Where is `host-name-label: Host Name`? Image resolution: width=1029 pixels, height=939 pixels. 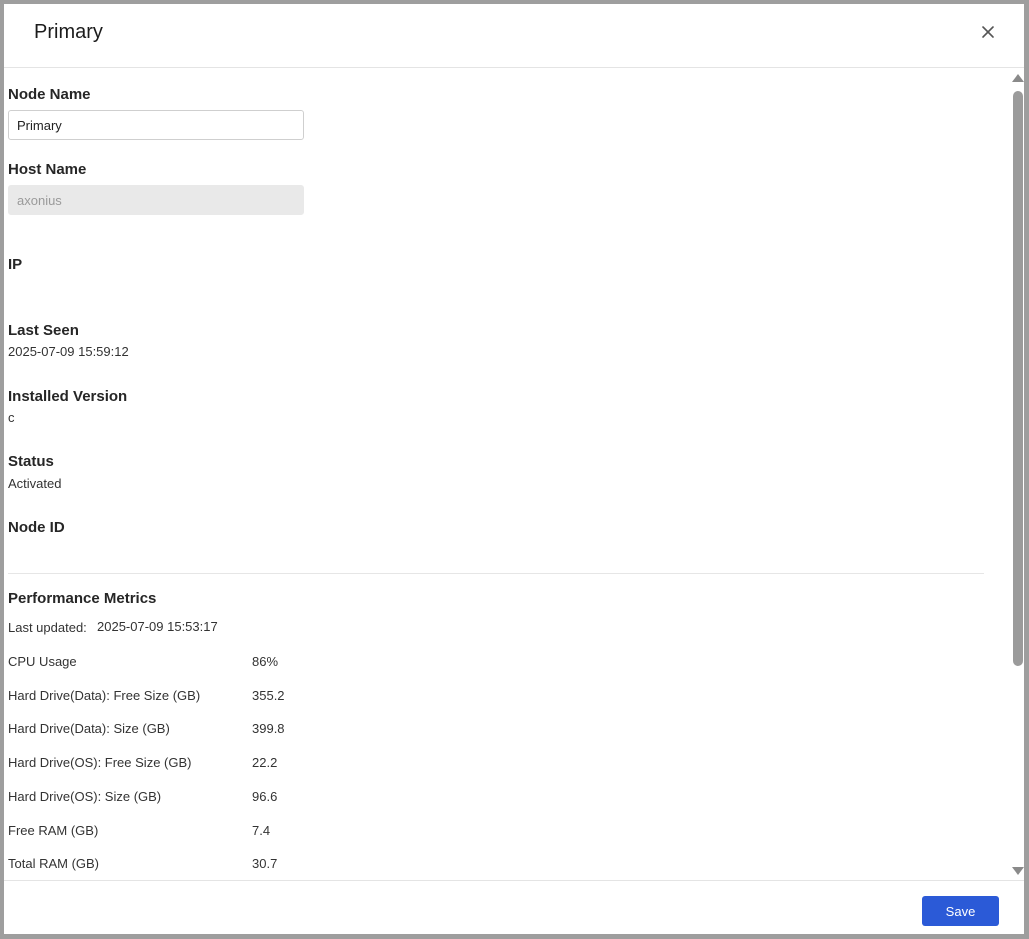
host-name-label: Host Name is located at coordinates (47, 169).